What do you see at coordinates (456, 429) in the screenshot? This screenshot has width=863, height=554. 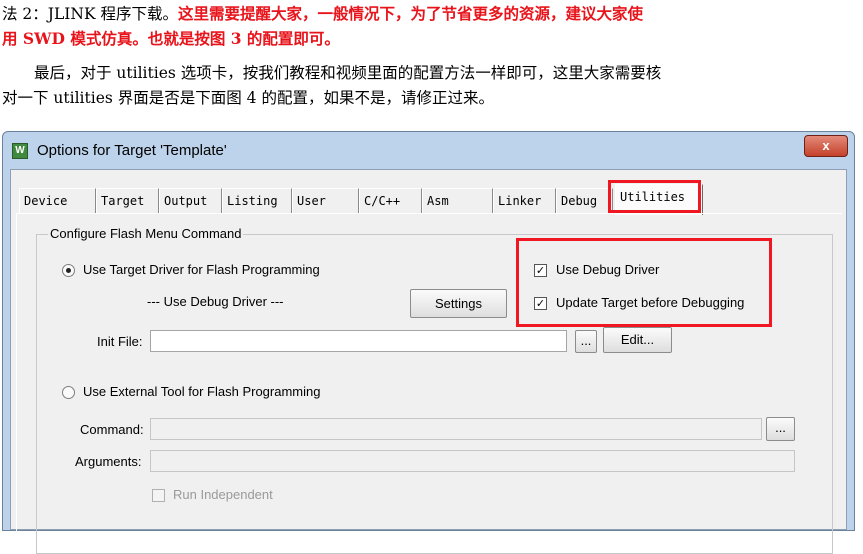 I see `command-input` at bounding box center [456, 429].